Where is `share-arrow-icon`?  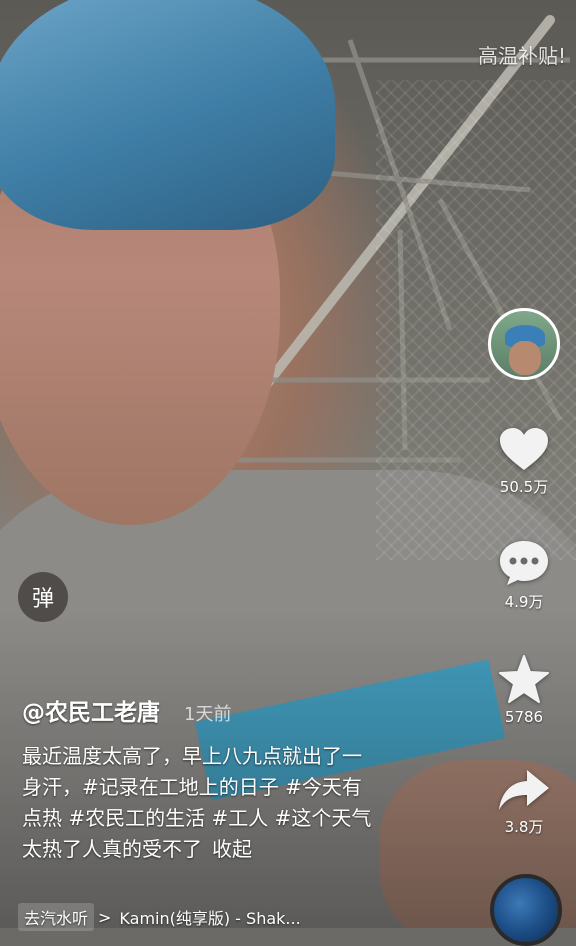 share-arrow-icon is located at coordinates (524, 790).